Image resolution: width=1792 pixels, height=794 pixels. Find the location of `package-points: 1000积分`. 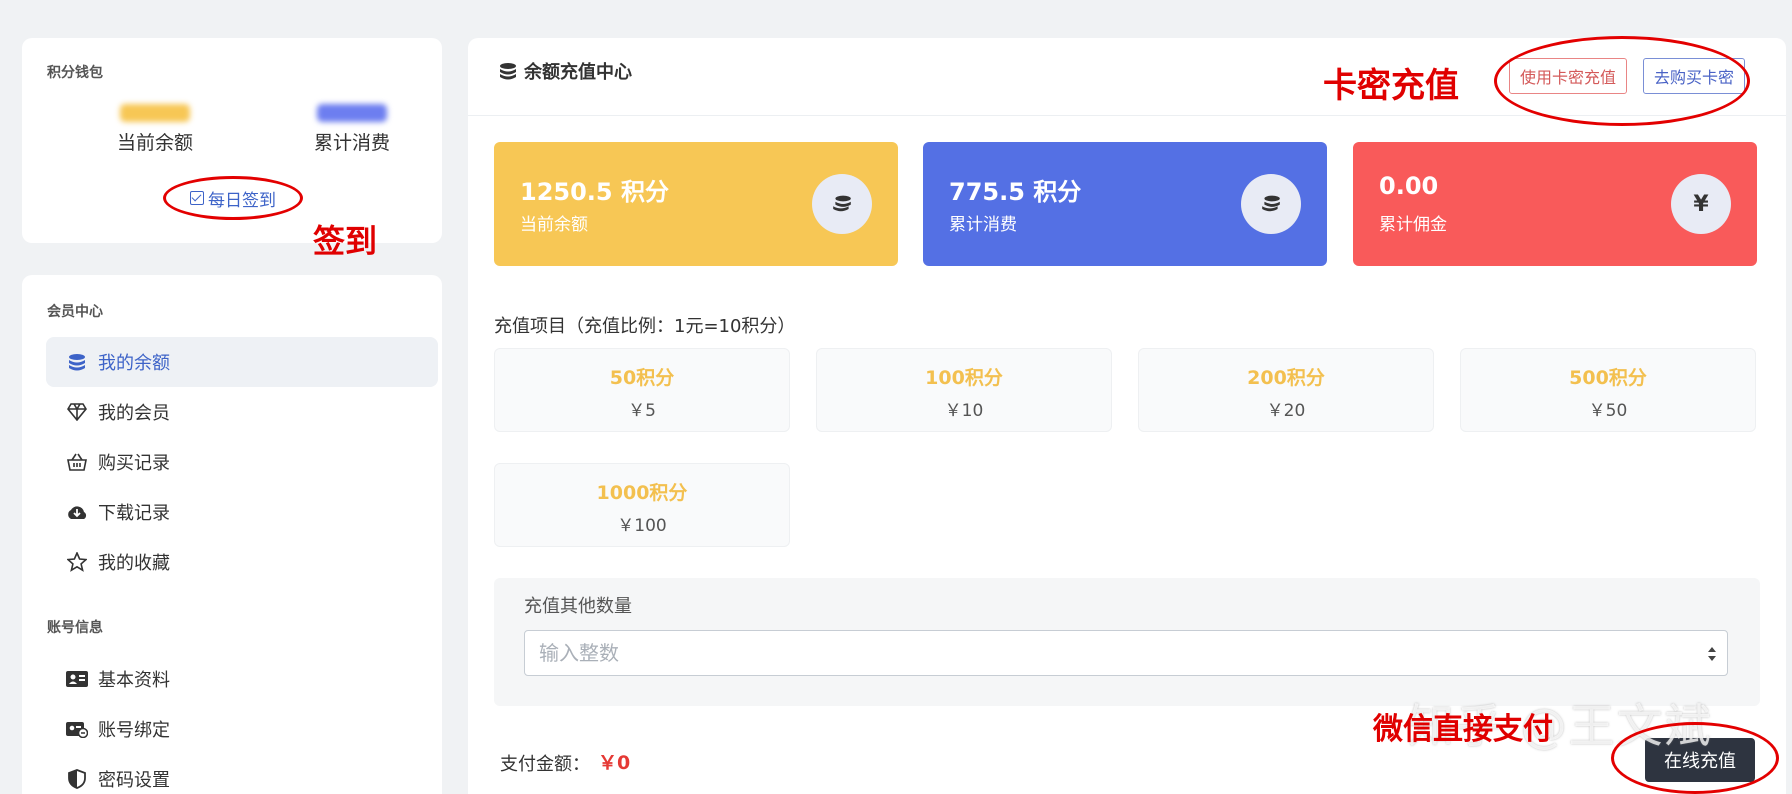

package-points: 1000积分 is located at coordinates (642, 493).